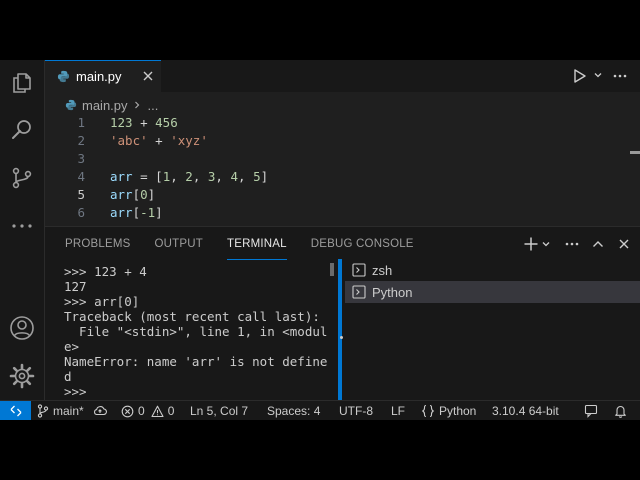 The height and width of the screenshot is (480, 640). What do you see at coordinates (22, 178) in the screenshot?
I see `source-control-button` at bounding box center [22, 178].